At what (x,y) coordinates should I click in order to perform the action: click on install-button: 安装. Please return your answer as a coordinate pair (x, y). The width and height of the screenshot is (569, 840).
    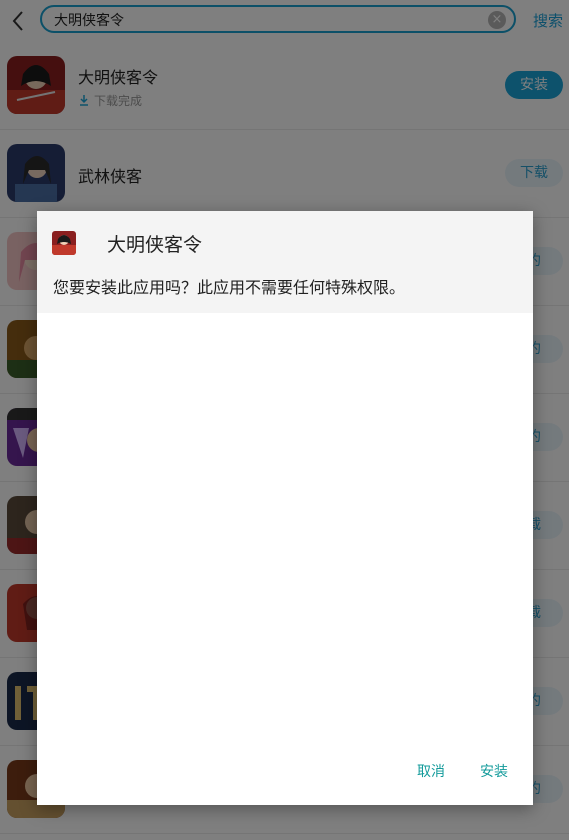
    Looking at the image, I should click on (494, 771).